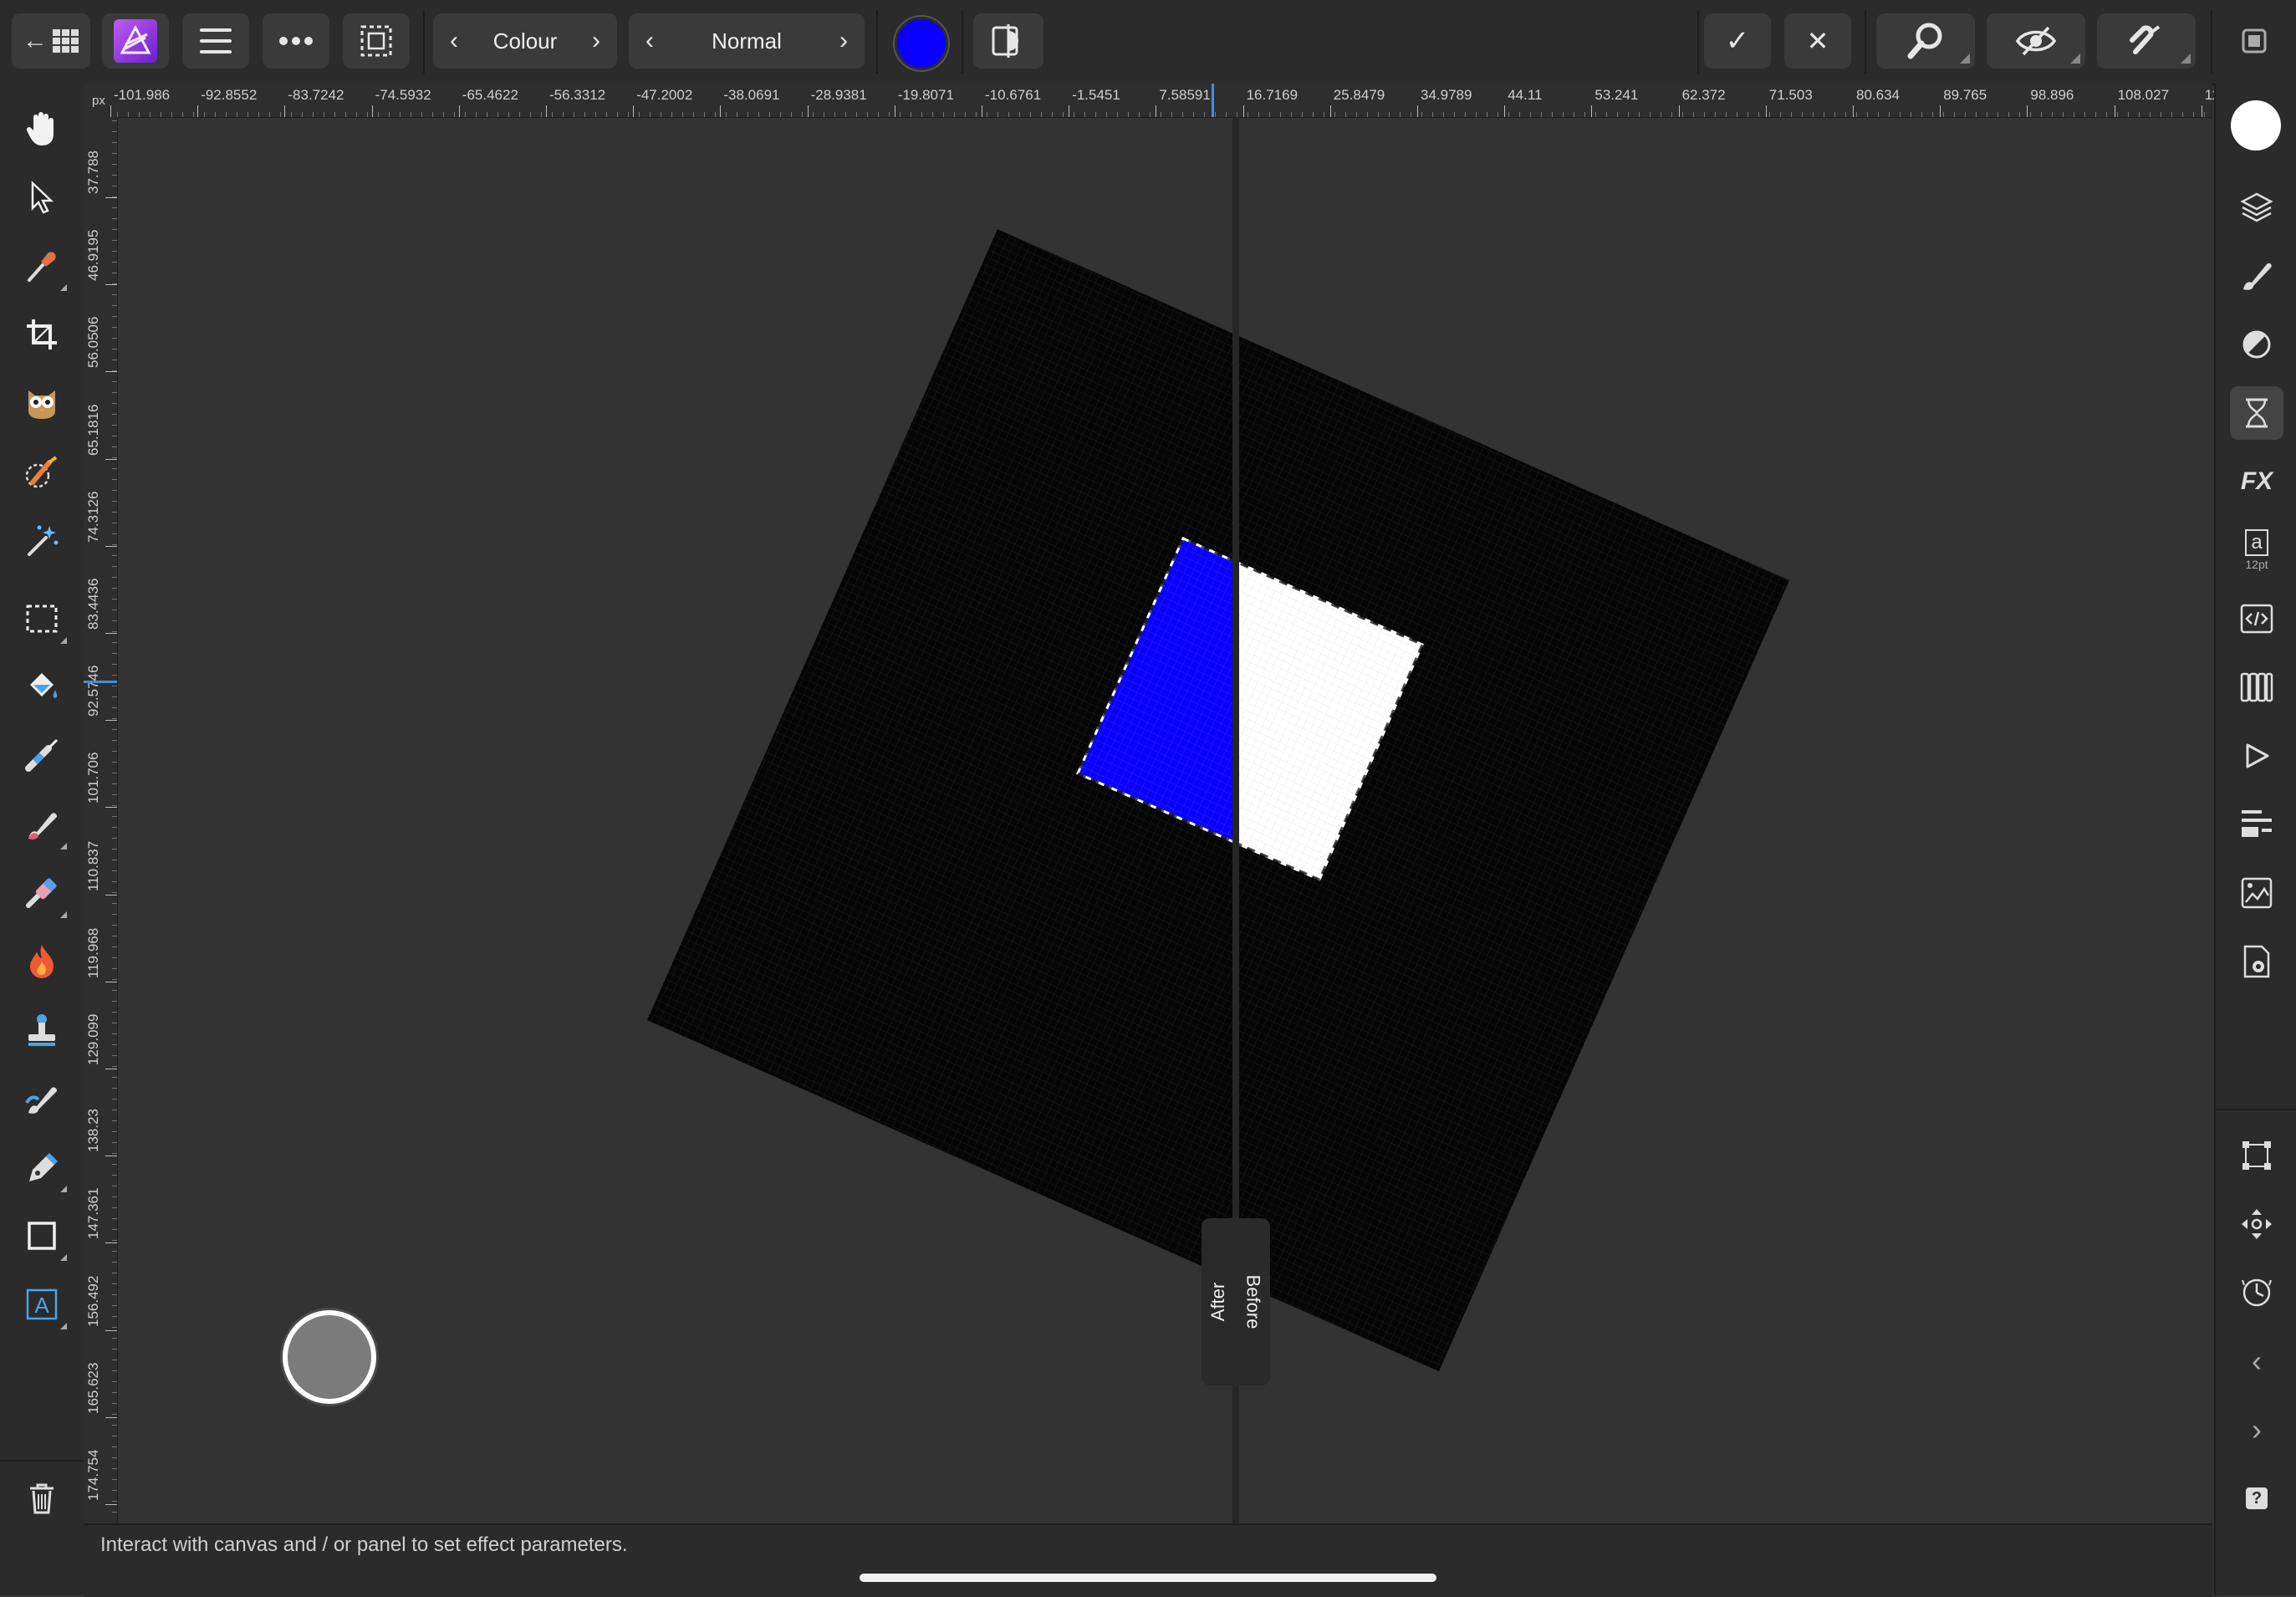  What do you see at coordinates (42, 129) in the screenshot?
I see `view-tool` at bounding box center [42, 129].